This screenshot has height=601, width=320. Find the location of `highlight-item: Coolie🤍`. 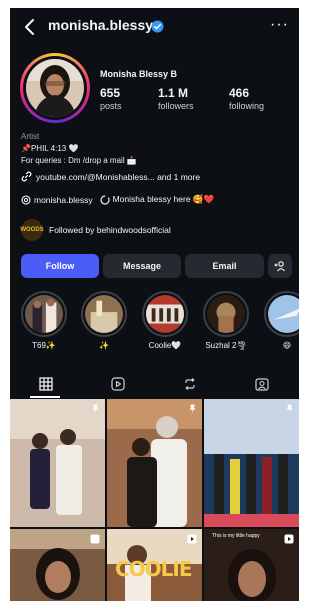

highlight-item: Coolie🤍 is located at coordinates (165, 320).